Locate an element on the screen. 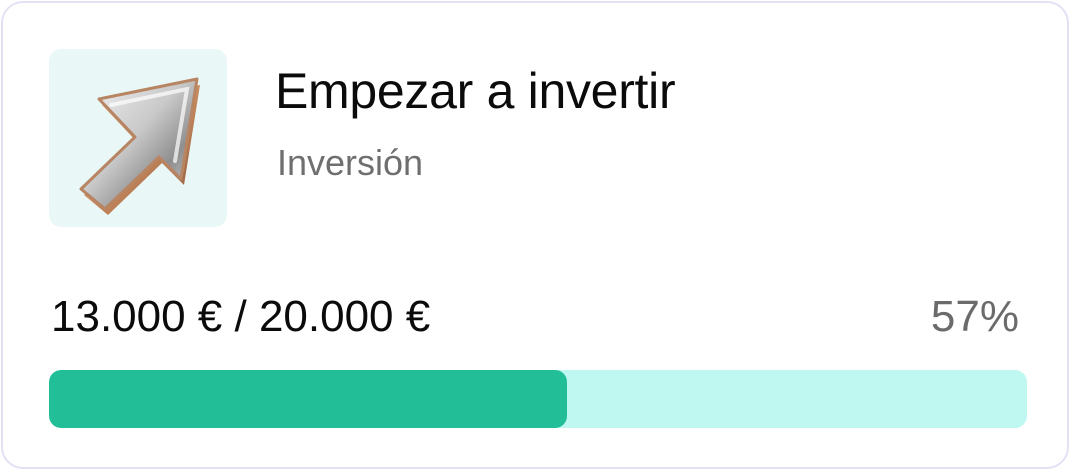 This screenshot has width=1074, height=474. arrow-up-right-icon is located at coordinates (139, 146).